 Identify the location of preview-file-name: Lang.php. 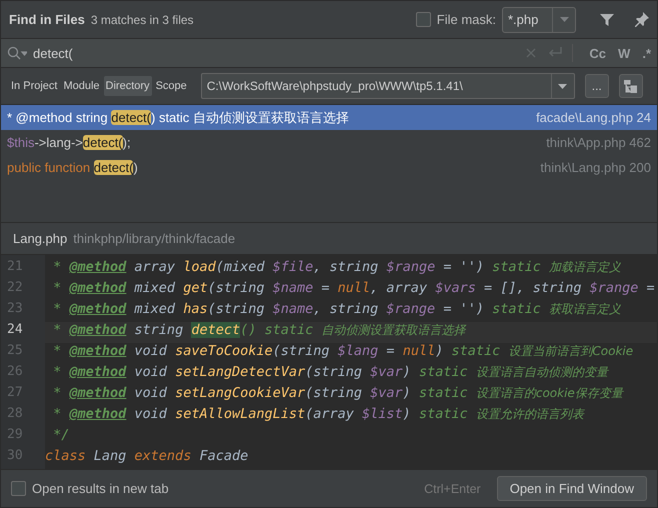
(40, 238).